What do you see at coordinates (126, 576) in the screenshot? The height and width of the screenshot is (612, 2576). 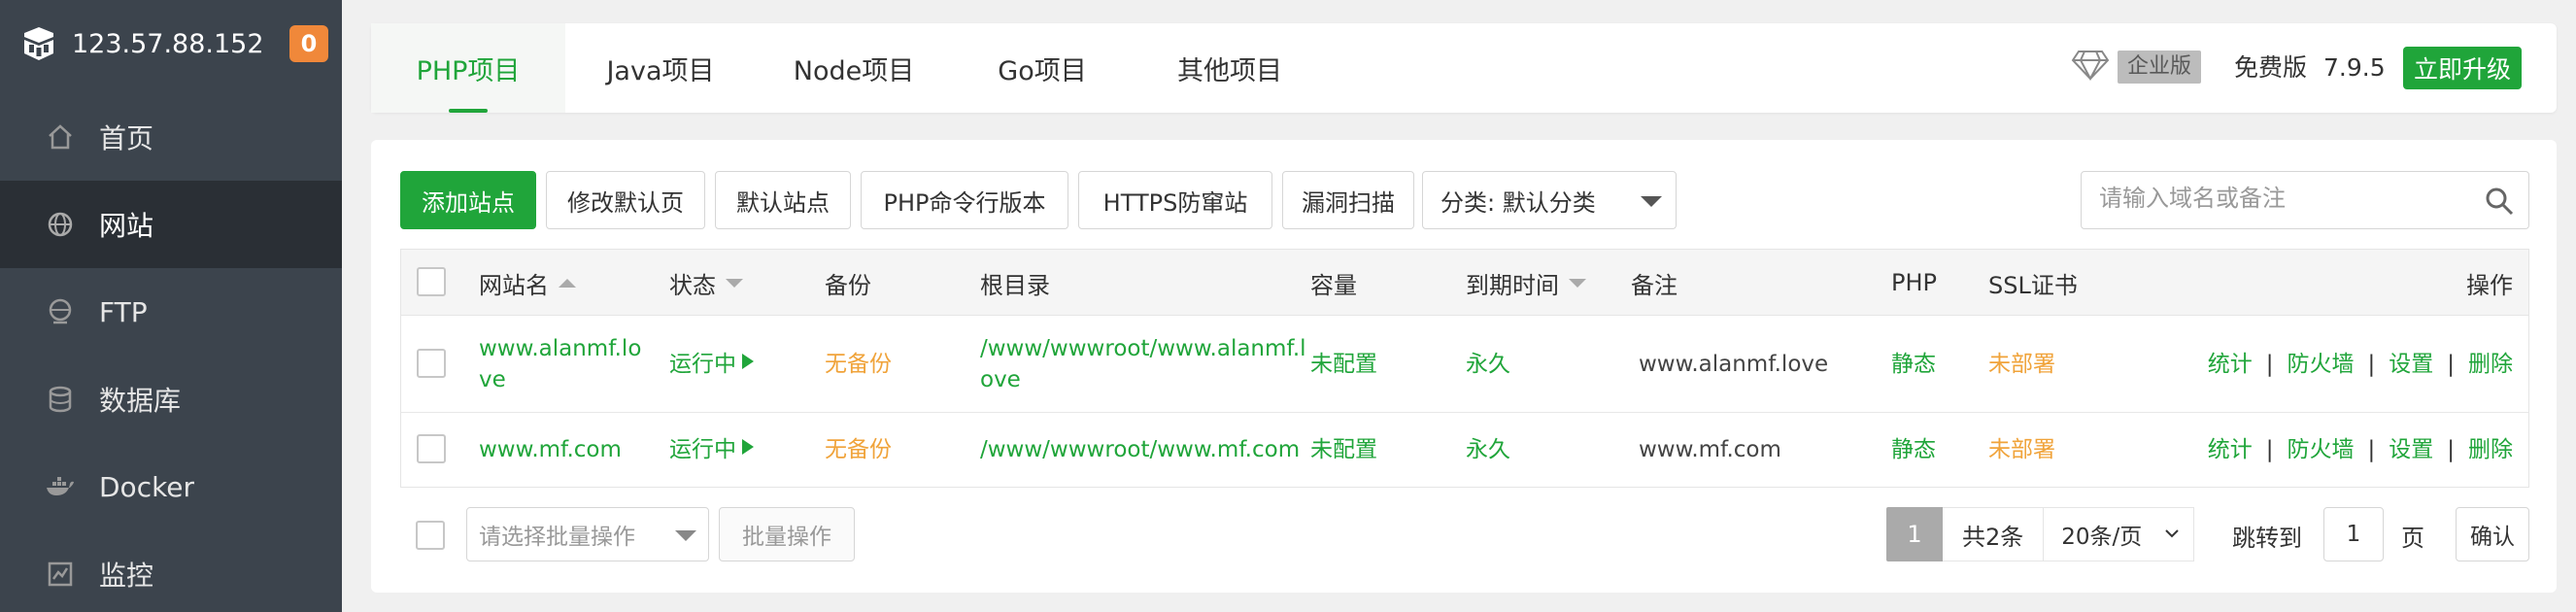 I see `sidebar-item-label: 监控` at bounding box center [126, 576].